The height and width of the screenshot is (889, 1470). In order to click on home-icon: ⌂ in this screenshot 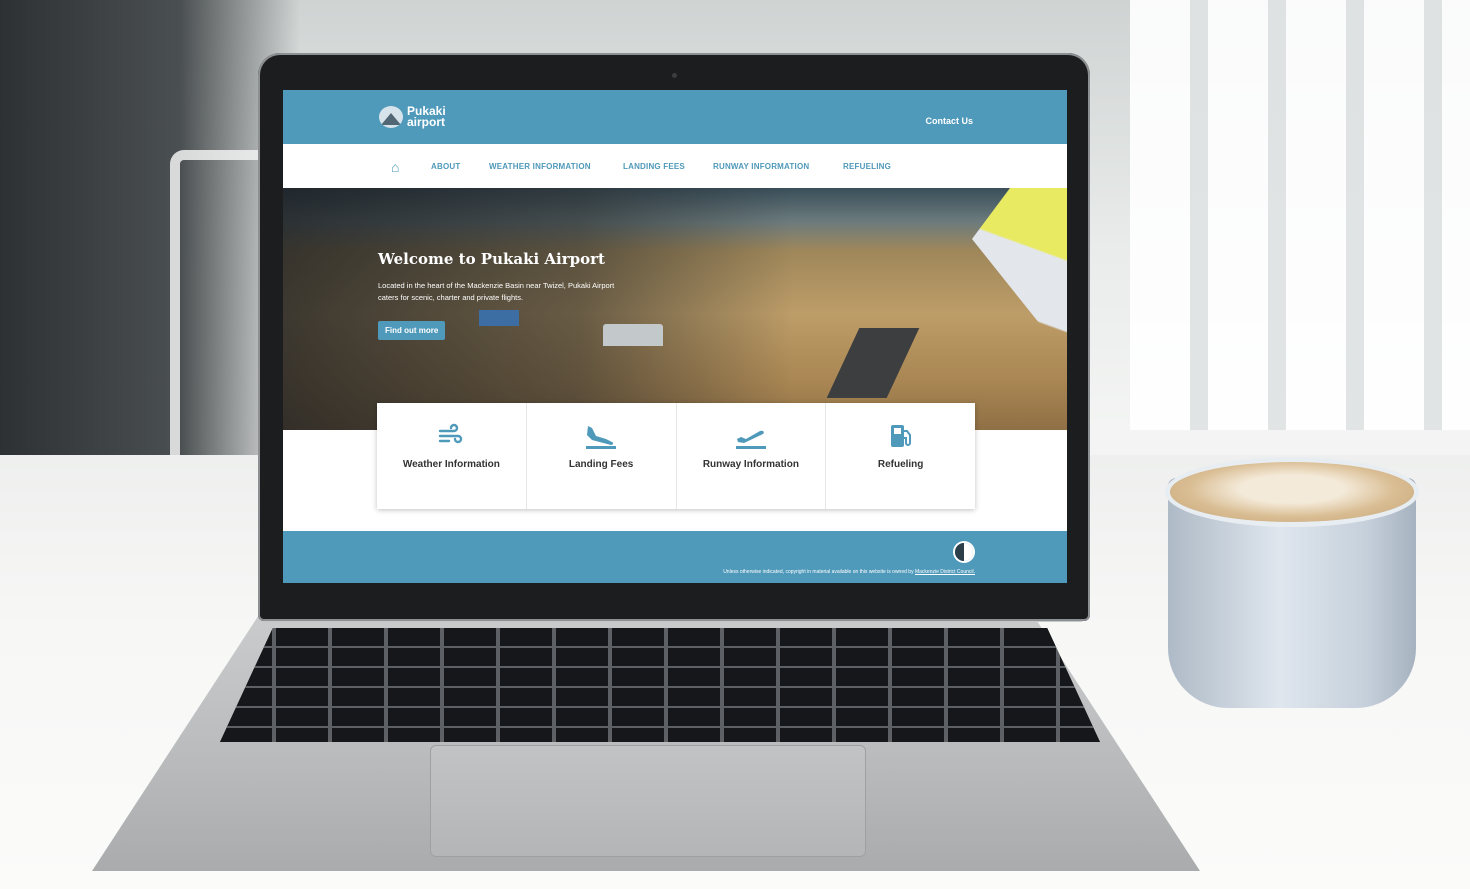, I will do `click(395, 167)`.